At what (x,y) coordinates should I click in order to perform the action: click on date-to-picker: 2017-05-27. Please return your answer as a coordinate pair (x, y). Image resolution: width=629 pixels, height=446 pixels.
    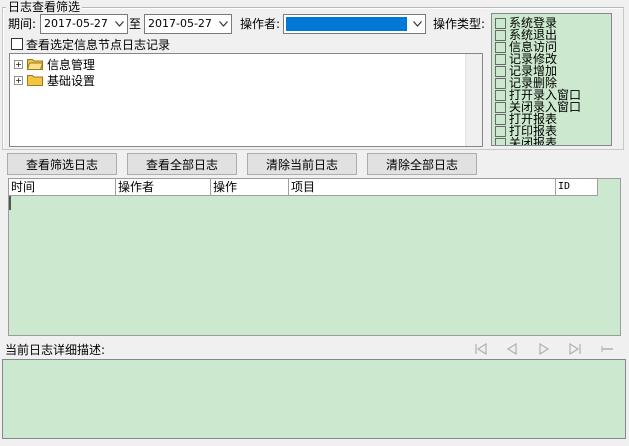
    Looking at the image, I should click on (188, 24).